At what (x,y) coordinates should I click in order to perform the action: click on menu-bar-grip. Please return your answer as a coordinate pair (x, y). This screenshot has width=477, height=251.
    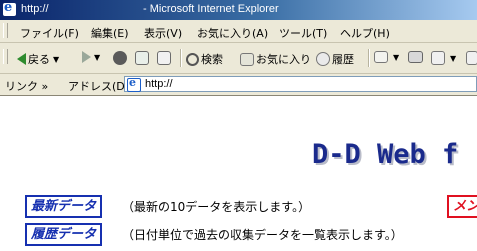
    Looking at the image, I should click on (5, 30).